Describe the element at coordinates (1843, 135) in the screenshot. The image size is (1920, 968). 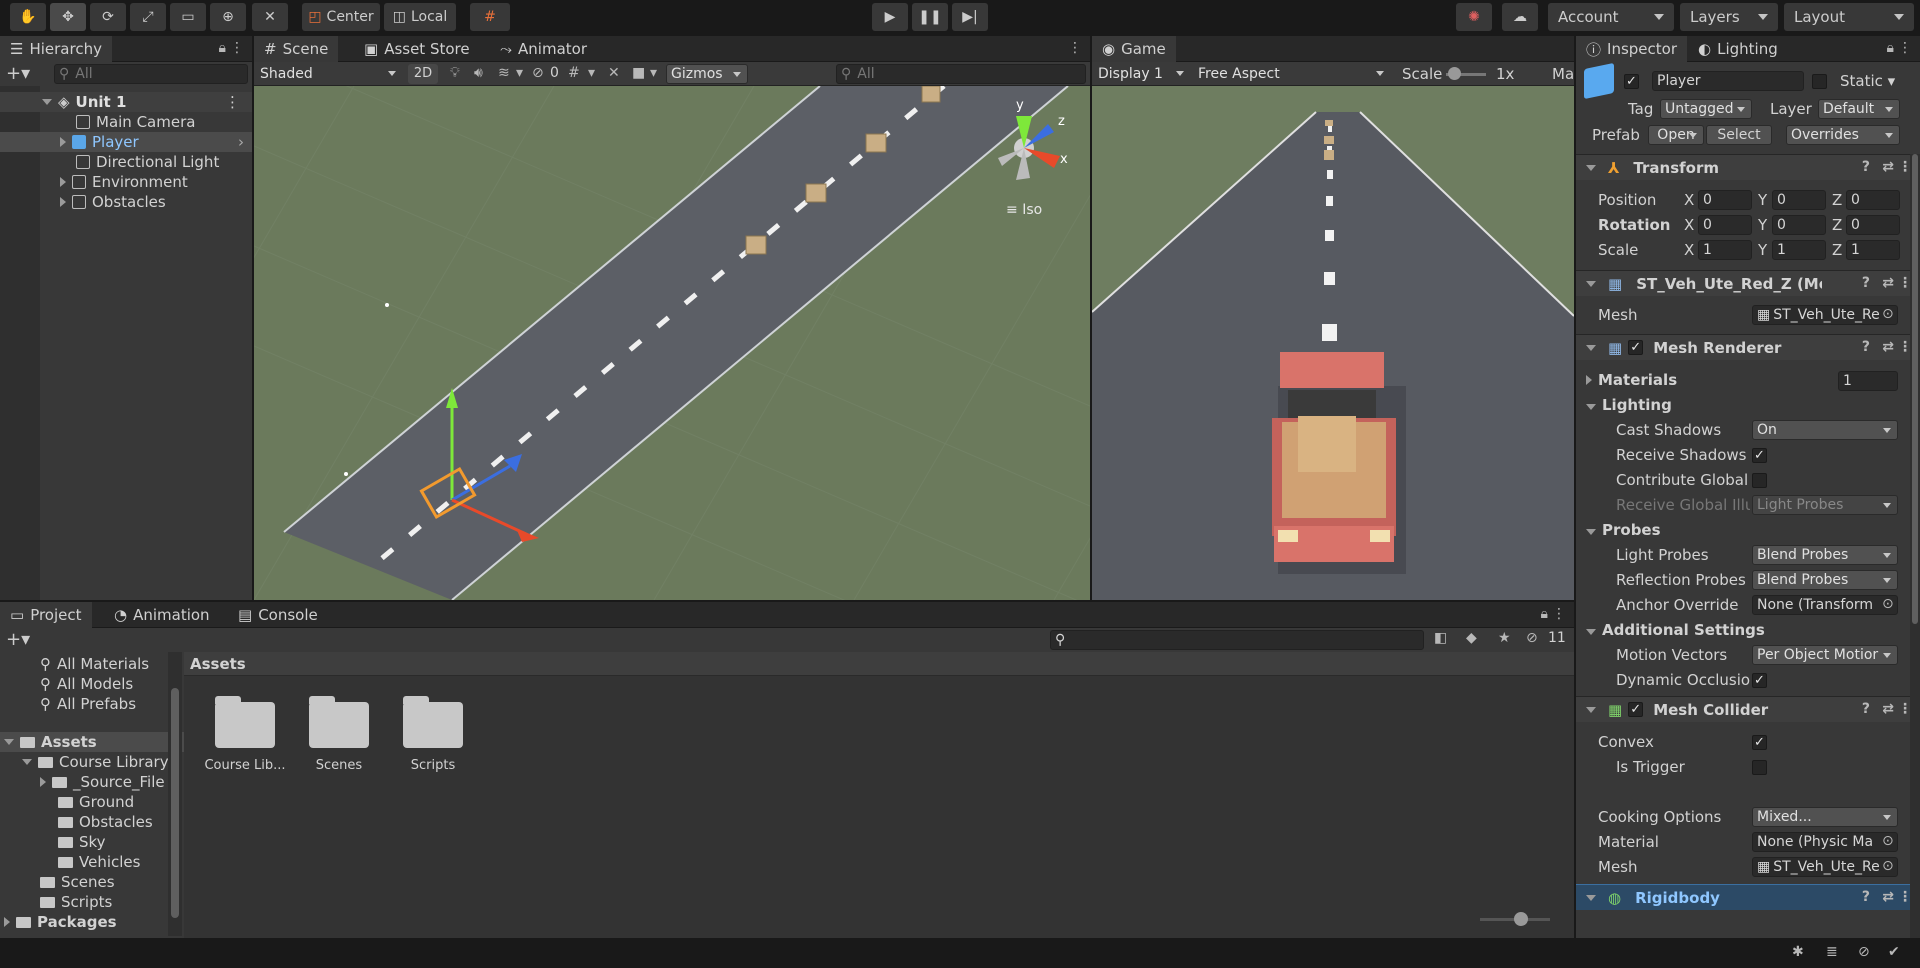
I see `overrides-dropdown: Overrides` at that location.